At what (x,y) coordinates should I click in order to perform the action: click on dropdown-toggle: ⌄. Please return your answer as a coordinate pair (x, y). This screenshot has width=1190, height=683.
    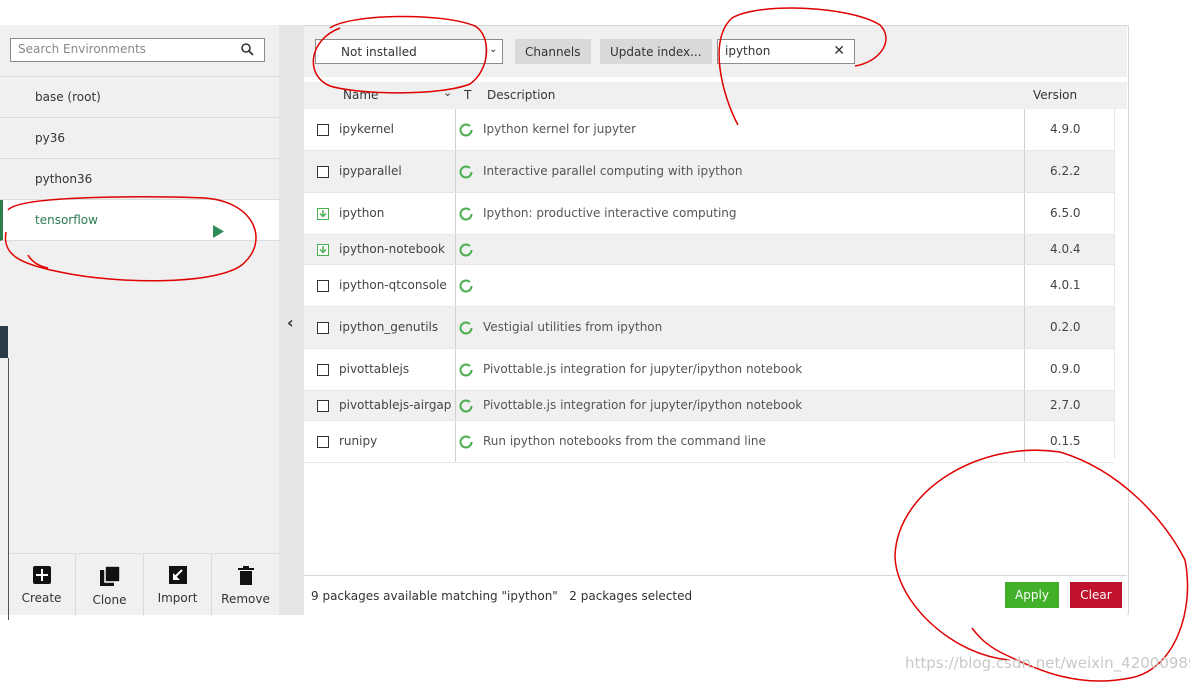
    Looking at the image, I should click on (493, 51).